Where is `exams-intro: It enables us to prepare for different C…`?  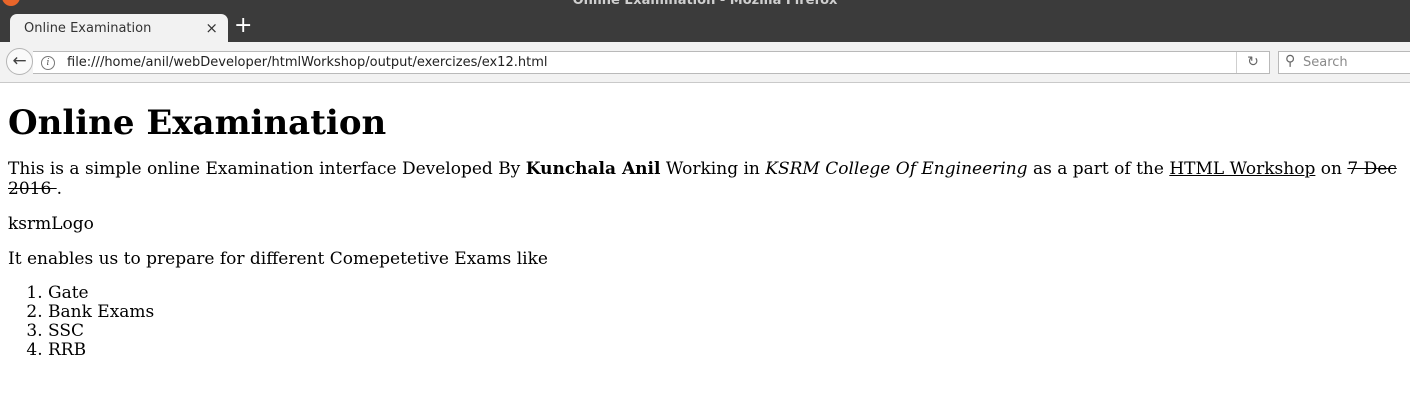
exams-intro: It enables us to prepare for different C… is located at coordinates (278, 259).